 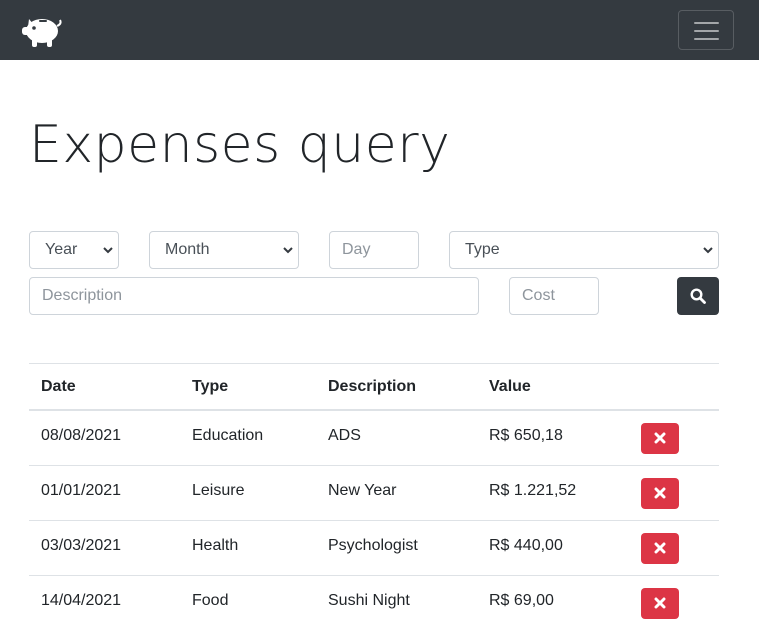 What do you see at coordinates (210, 386) in the screenshot?
I see `header-type: Type` at bounding box center [210, 386].